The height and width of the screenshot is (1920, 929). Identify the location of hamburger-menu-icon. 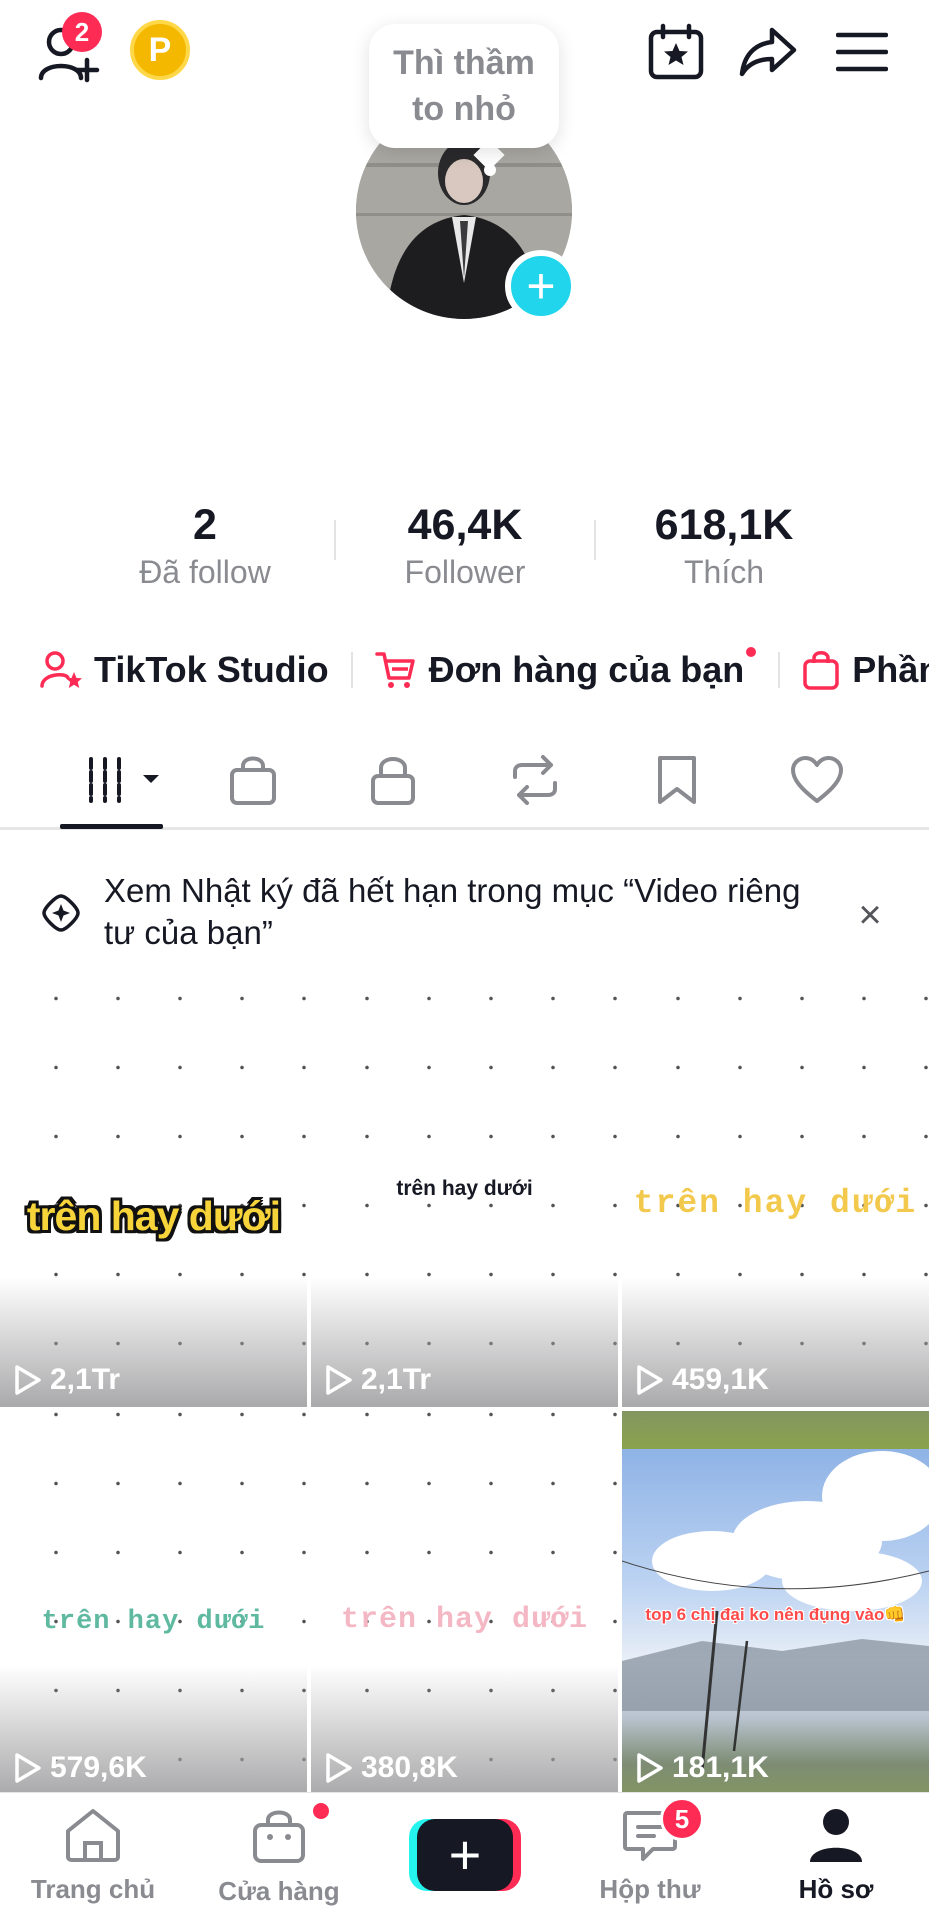
(862, 52).